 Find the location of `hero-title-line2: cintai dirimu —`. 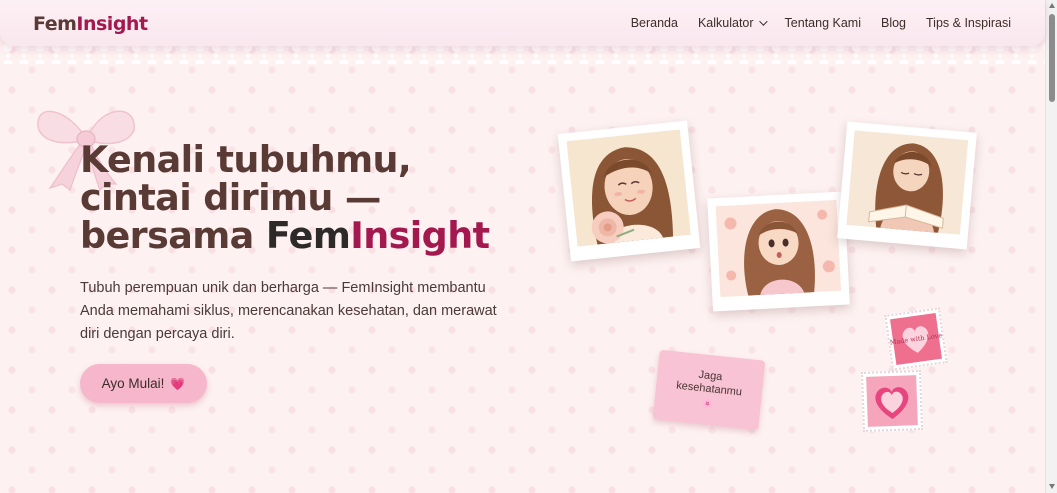

hero-title-line2: cintai dirimu — is located at coordinates (230, 197).